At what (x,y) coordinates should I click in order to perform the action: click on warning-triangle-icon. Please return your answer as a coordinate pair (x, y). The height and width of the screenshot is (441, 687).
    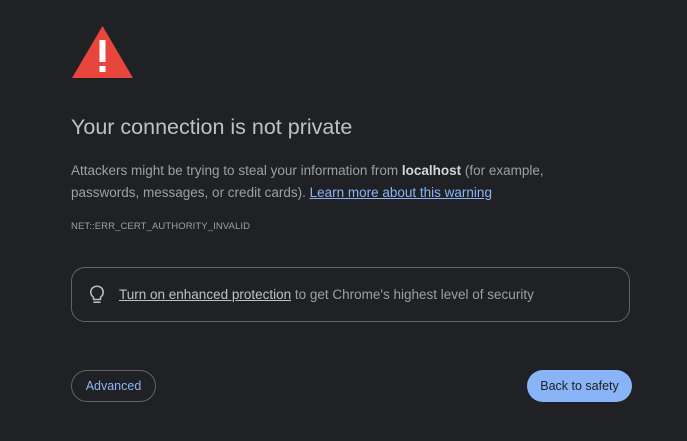
    Looking at the image, I should click on (102, 52).